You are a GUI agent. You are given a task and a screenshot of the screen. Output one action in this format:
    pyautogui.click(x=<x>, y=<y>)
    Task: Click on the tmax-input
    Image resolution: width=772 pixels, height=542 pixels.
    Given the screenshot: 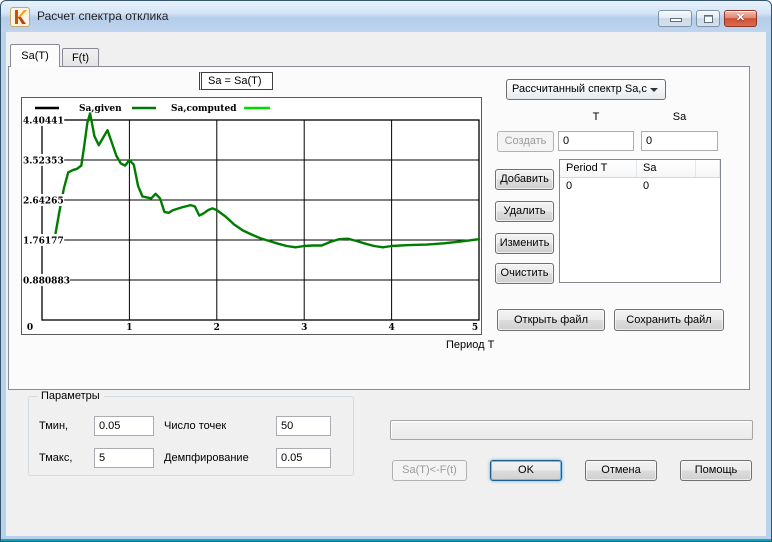 What is the action you would take?
    pyautogui.click(x=124, y=458)
    